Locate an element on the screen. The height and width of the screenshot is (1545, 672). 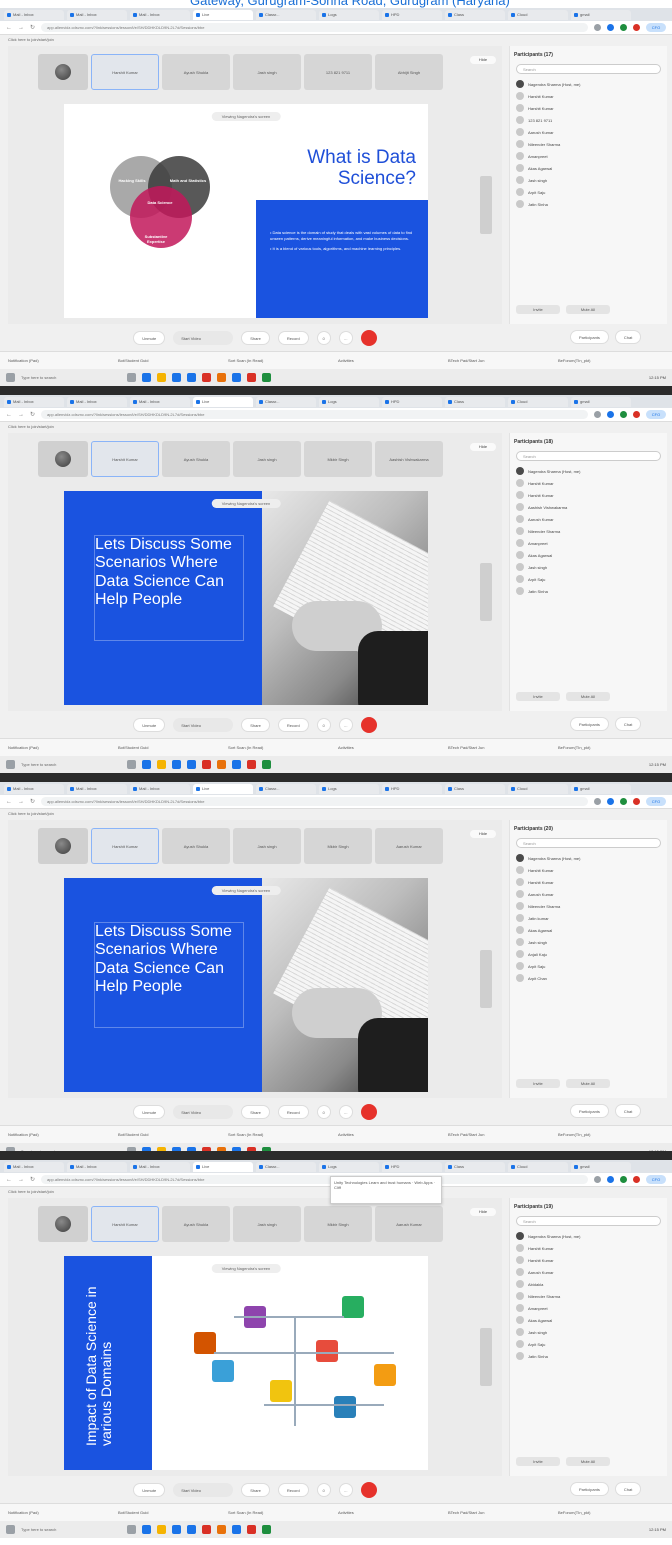
download-item: BeForum(TIn_pkt) is located at coordinates (611, 1134).